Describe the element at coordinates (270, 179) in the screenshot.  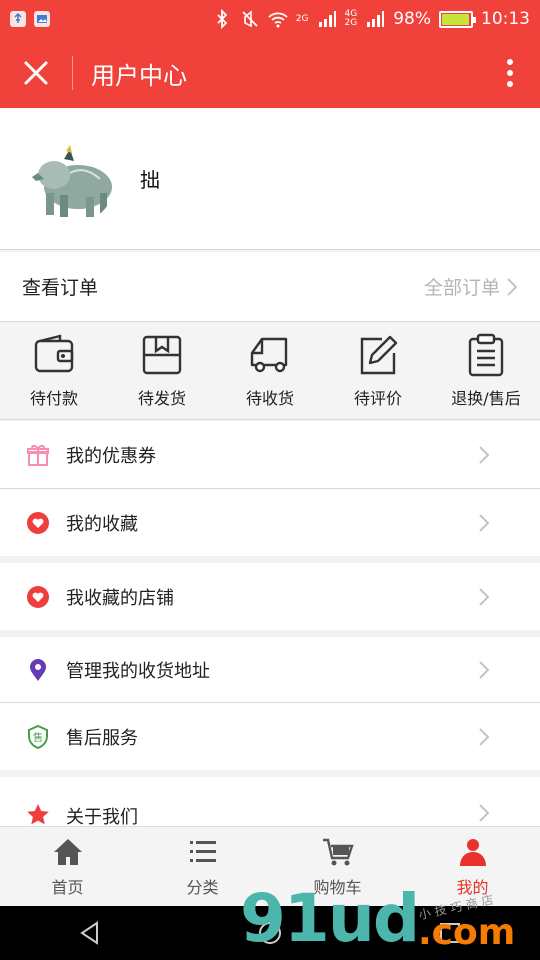
I see `profile-section: 拙` at that location.